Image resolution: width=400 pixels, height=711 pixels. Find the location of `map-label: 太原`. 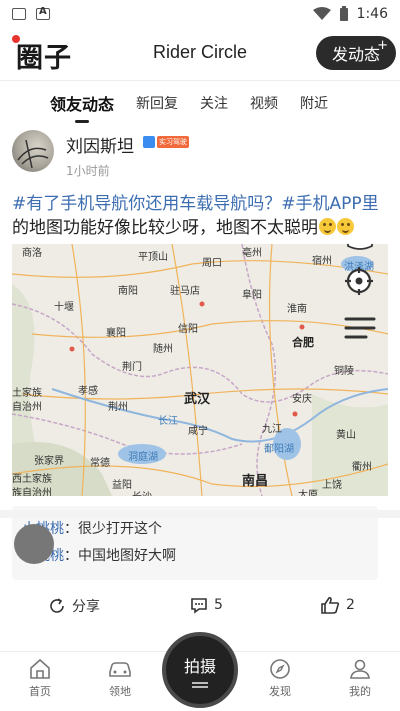

map-label: 太原 is located at coordinates (308, 493).